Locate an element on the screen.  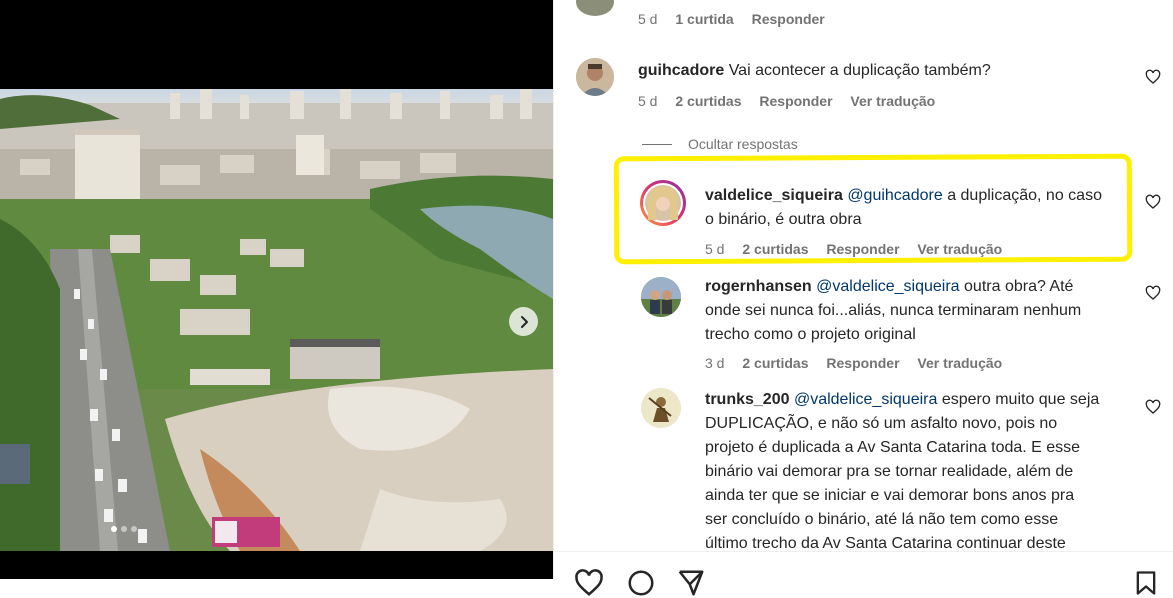
carousel-indicator is located at coordinates (124, 529).